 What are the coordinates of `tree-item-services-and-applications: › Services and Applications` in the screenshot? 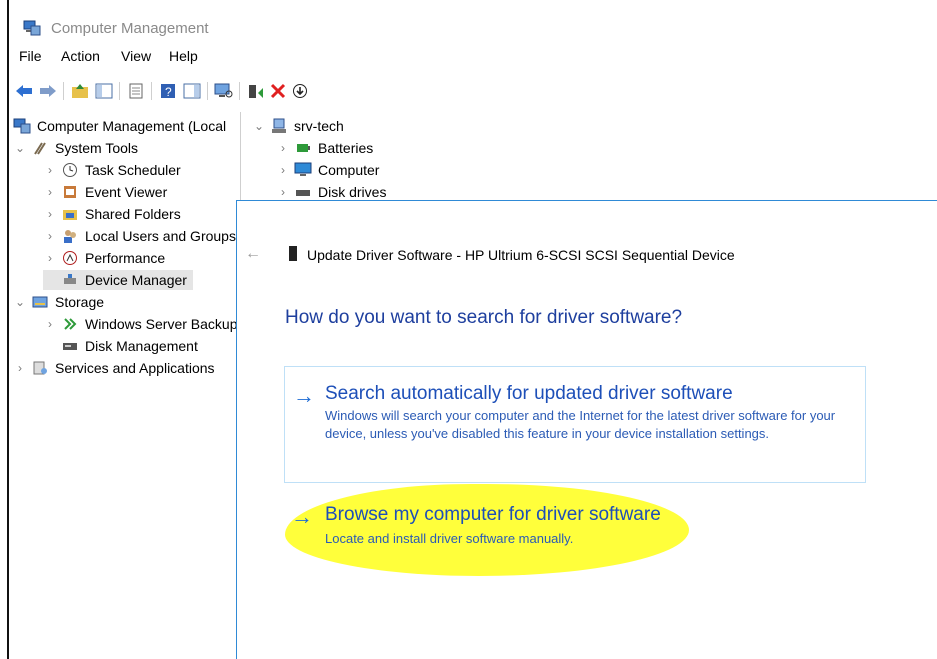 It's located at (114, 368).